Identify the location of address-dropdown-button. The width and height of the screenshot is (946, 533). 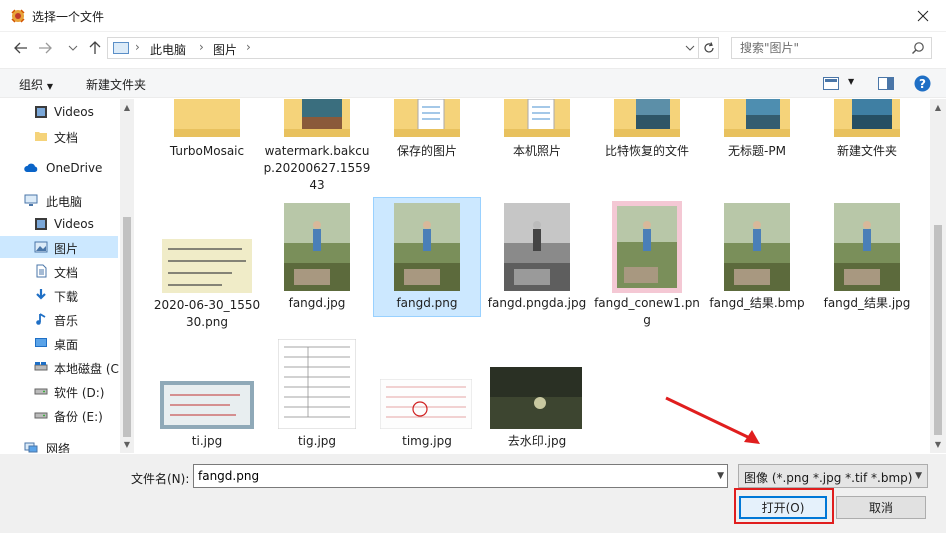
(689, 48).